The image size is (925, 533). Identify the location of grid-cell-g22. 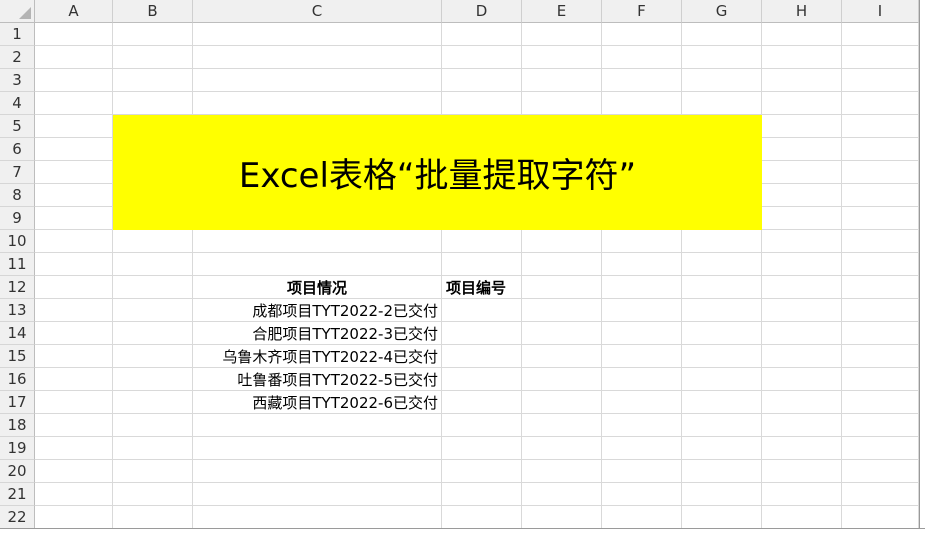
(722, 517).